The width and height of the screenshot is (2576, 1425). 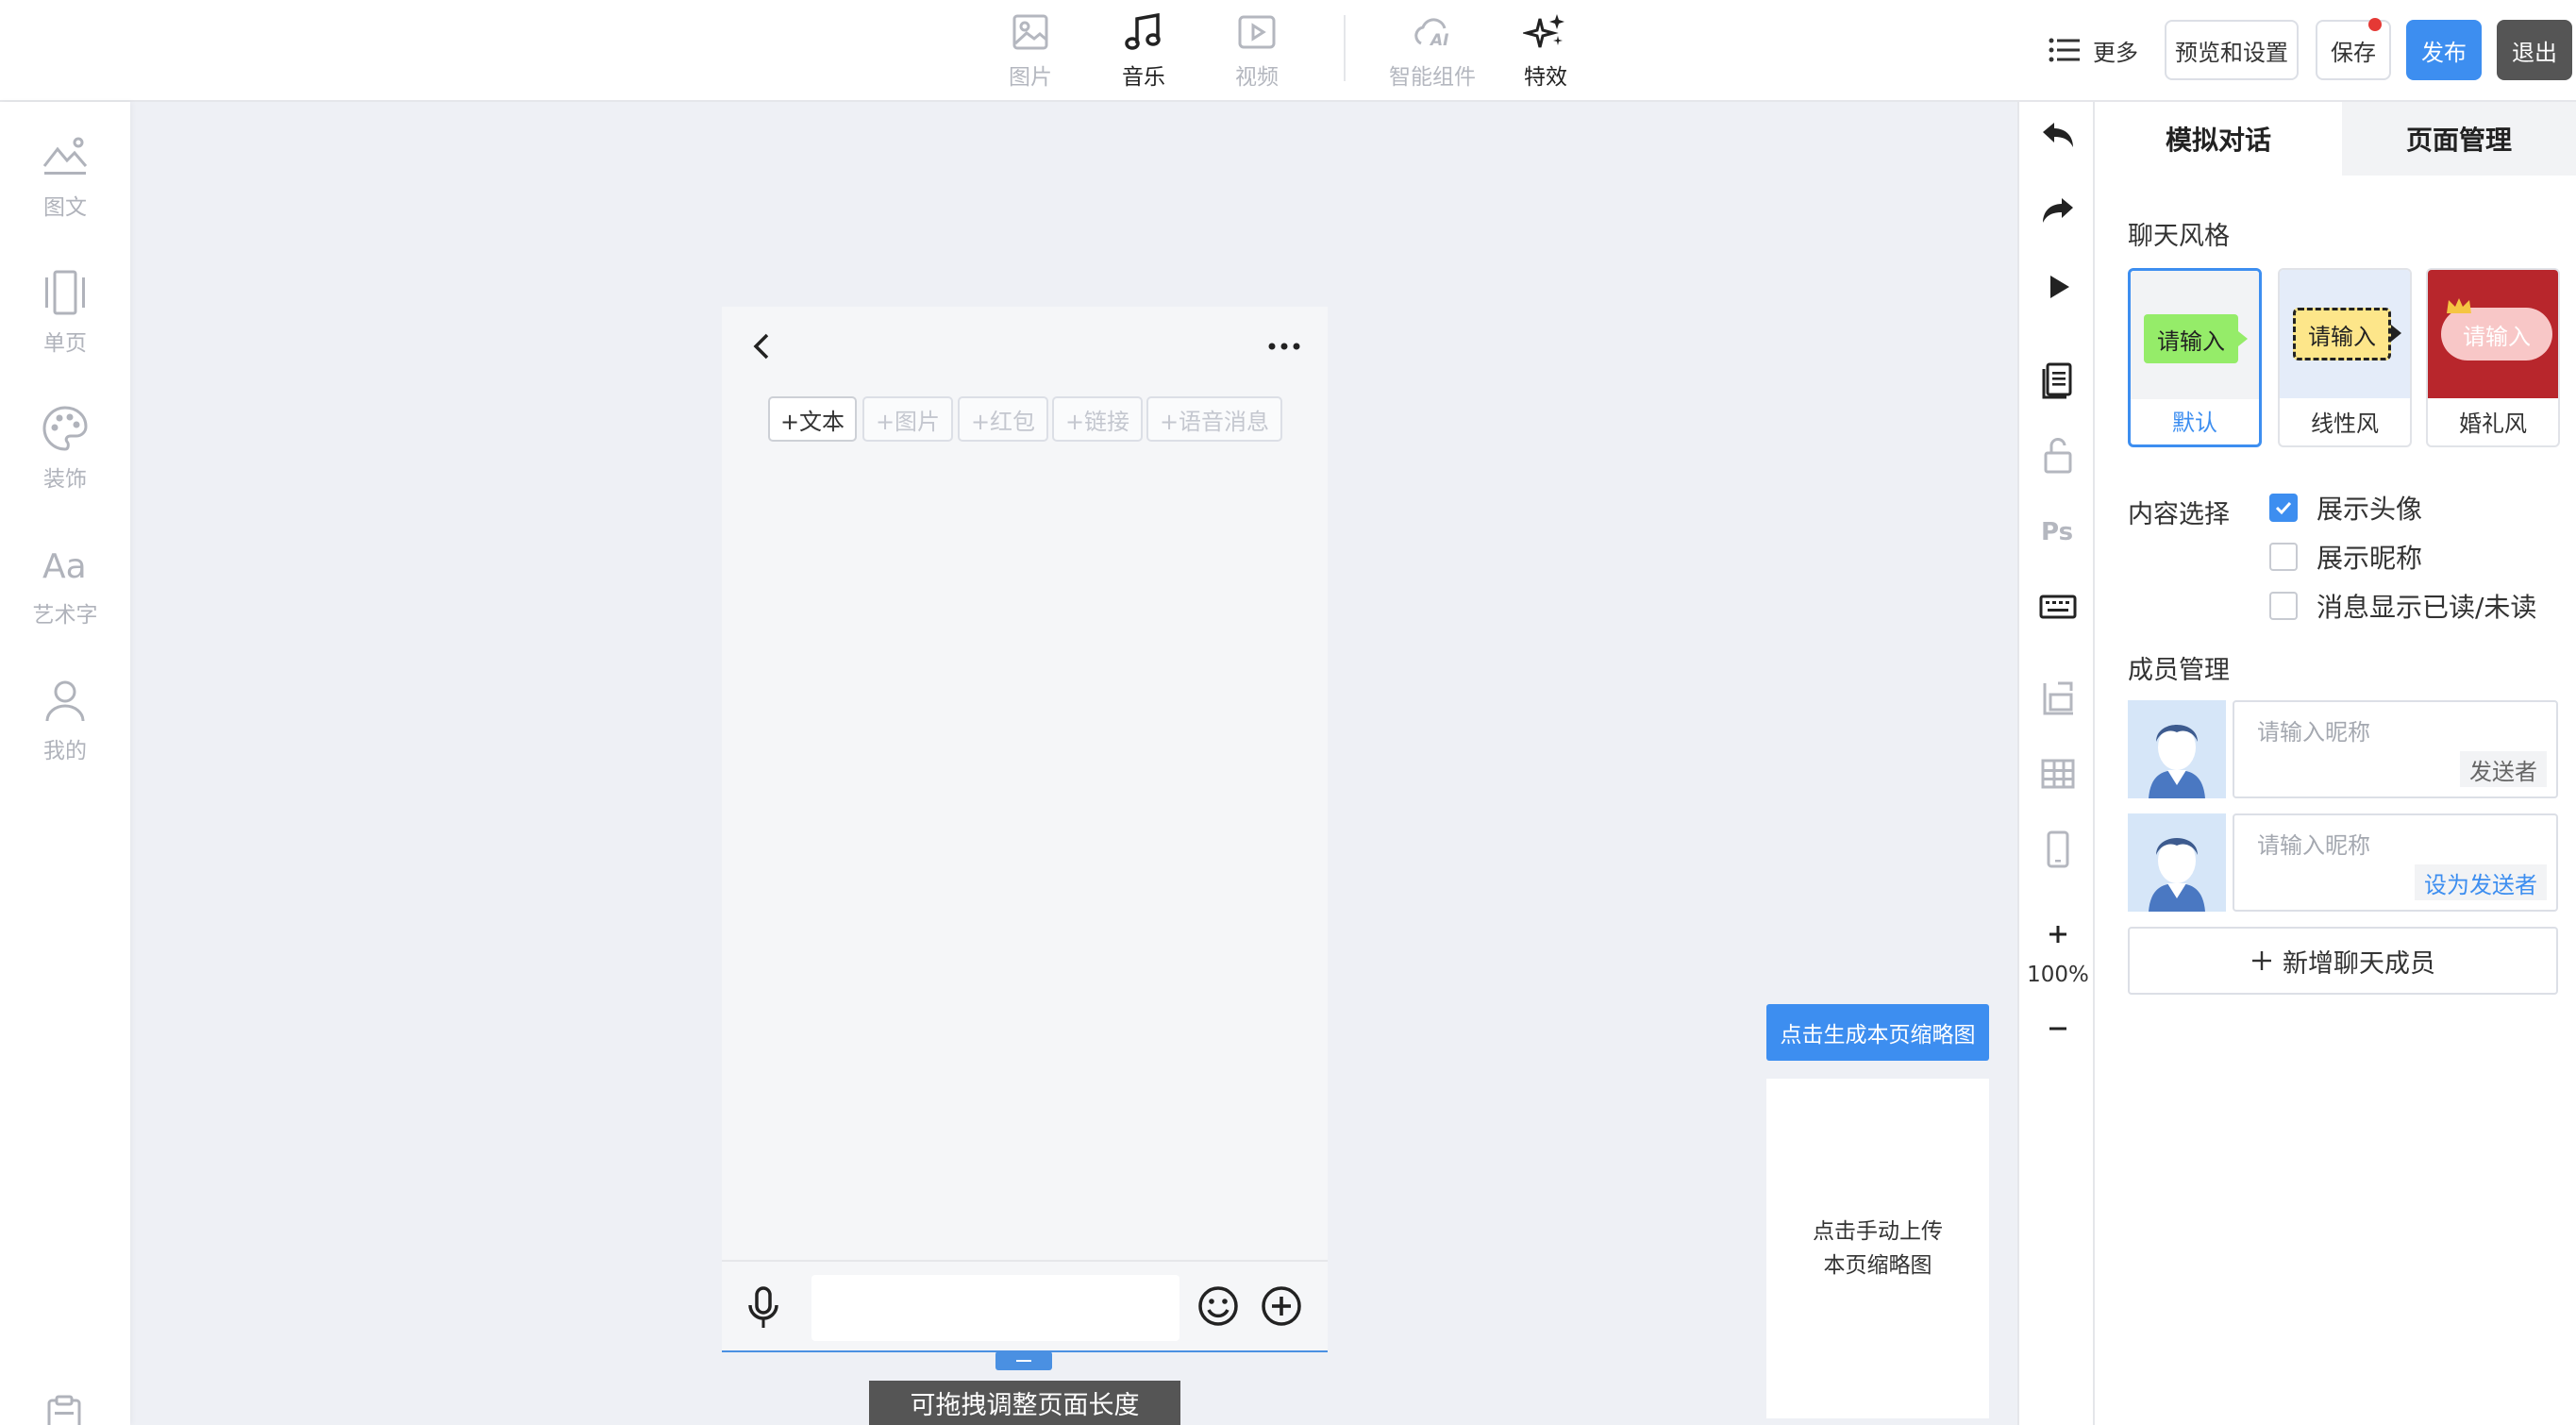 What do you see at coordinates (1284, 346) in the screenshot?
I see `more-dots-icon` at bounding box center [1284, 346].